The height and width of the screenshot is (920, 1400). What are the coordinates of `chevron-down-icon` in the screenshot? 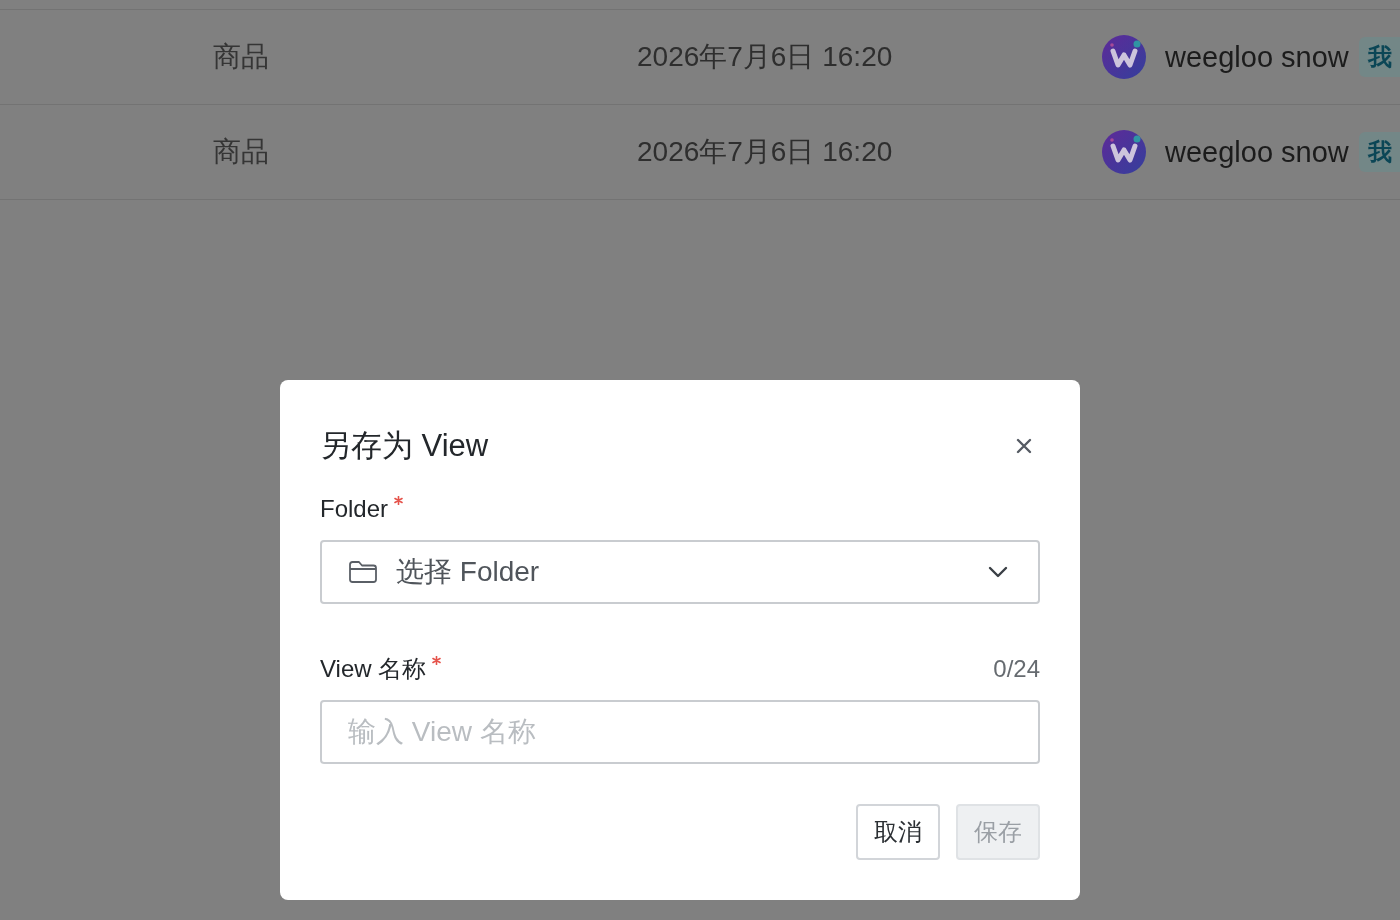 It's located at (998, 572).